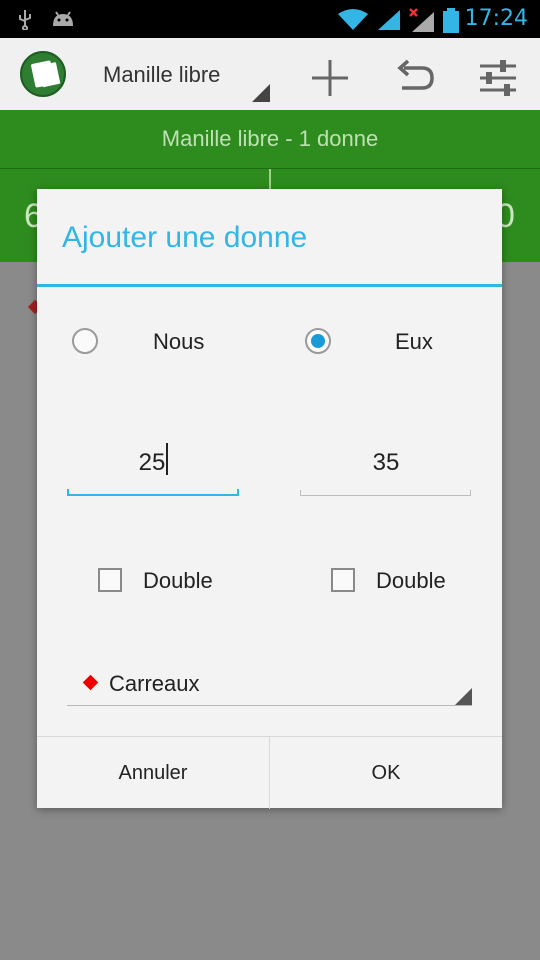 The image size is (540, 960). I want to click on double-checkbox-eux, so click(343, 580).